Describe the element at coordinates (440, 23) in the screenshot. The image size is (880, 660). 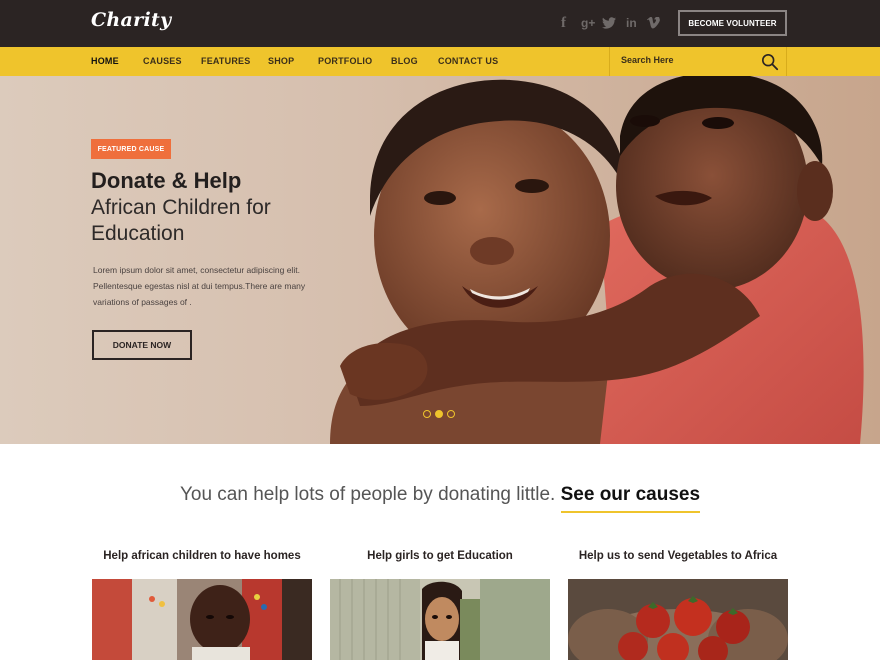
I see `top-bar: Charity f g+ in BECOME VOLUNTEER` at that location.